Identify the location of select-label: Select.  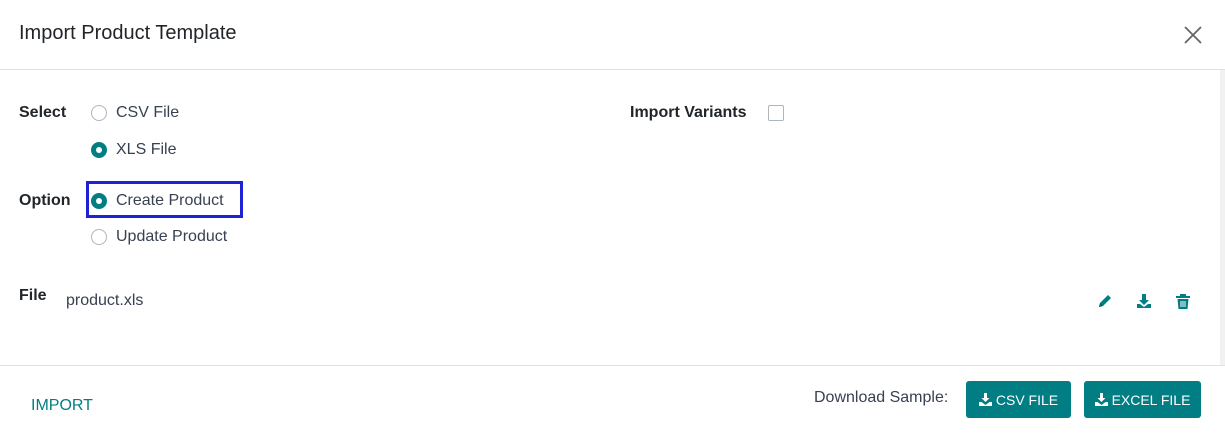
(43, 112).